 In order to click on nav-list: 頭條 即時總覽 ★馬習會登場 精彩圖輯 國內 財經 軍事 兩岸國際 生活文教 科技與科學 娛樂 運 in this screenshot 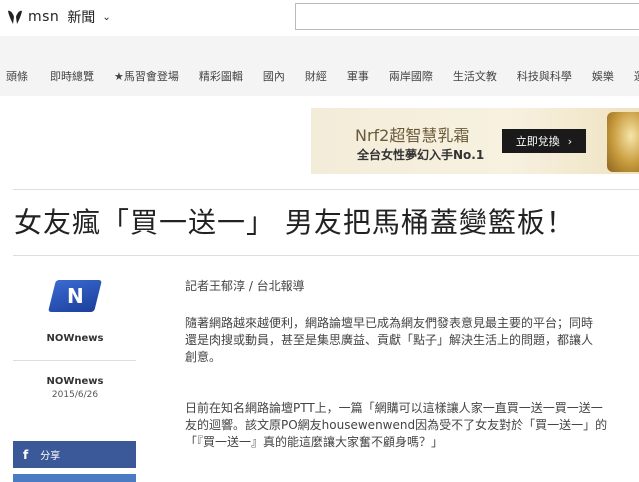, I will do `click(322, 76)`.